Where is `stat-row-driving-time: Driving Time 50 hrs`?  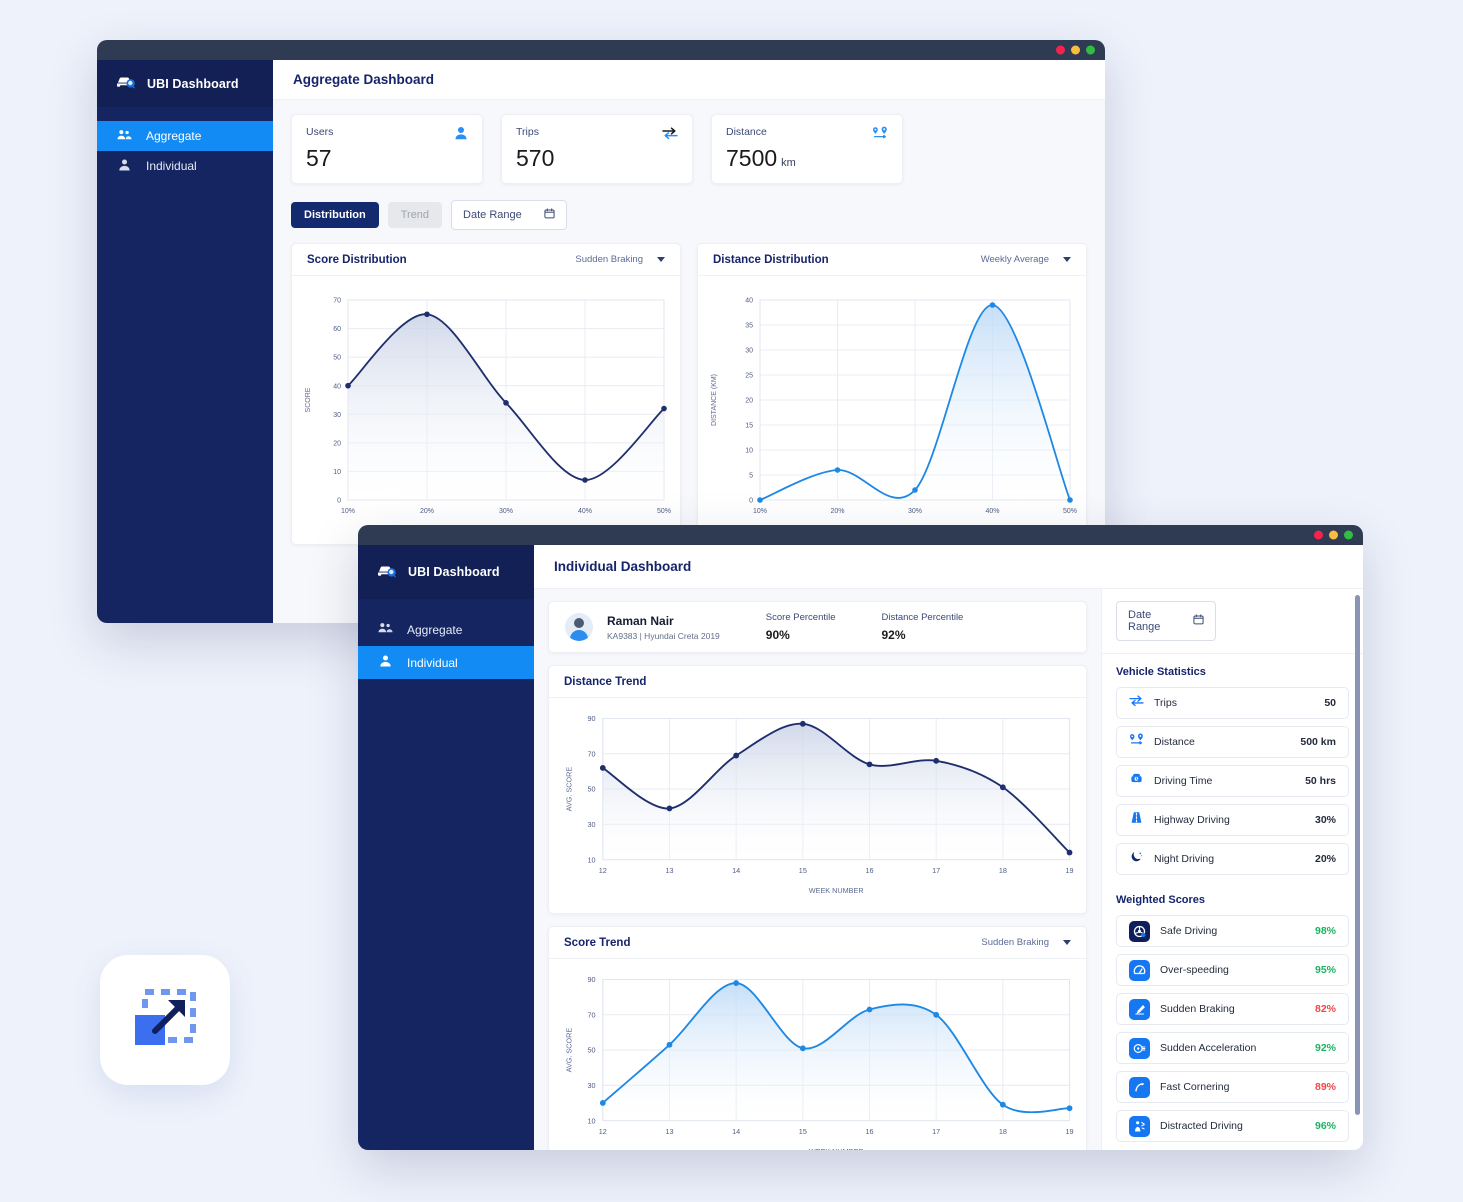 stat-row-driving-time: Driving Time 50 hrs is located at coordinates (1232, 781).